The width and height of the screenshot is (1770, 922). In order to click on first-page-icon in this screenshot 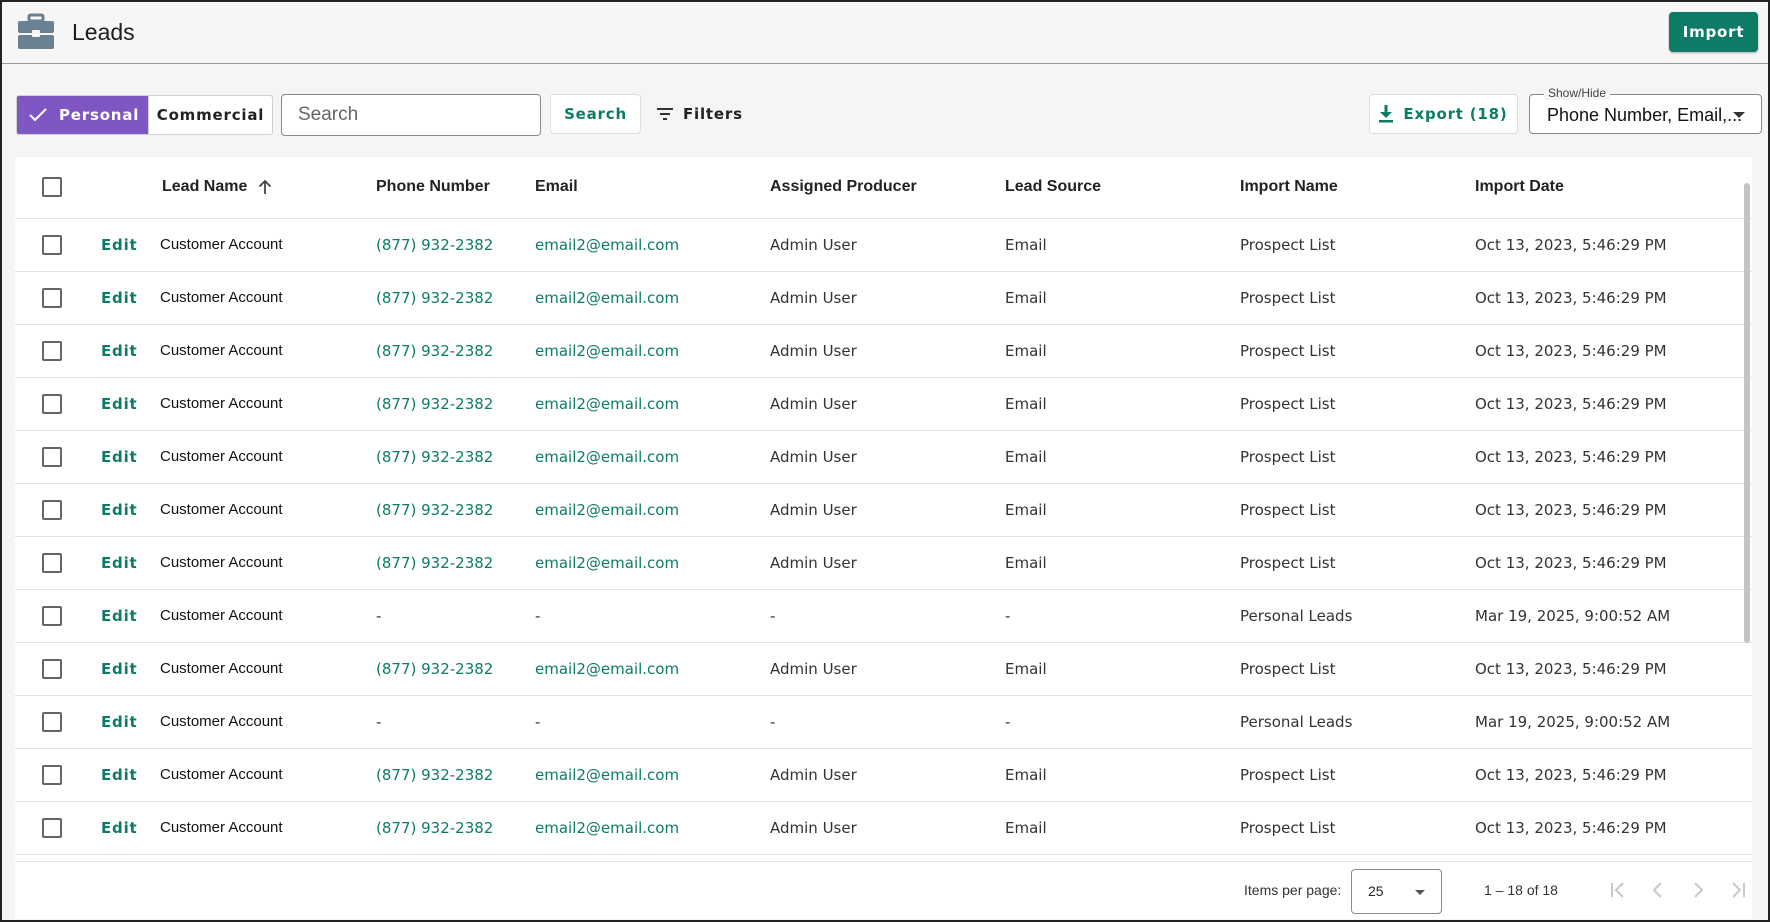, I will do `click(1618, 890)`.